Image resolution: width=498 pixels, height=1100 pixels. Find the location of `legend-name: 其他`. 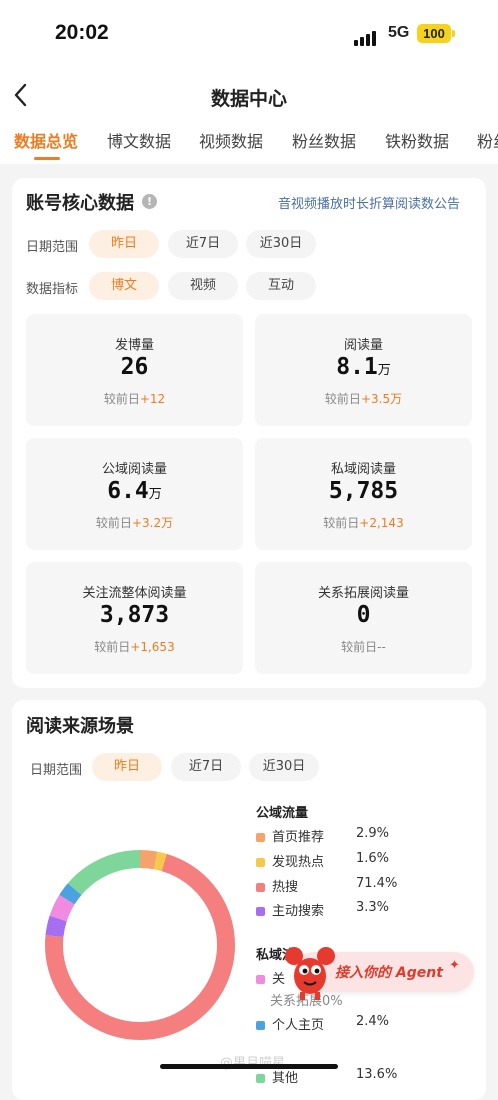

legend-name: 其他 is located at coordinates (285, 1078).